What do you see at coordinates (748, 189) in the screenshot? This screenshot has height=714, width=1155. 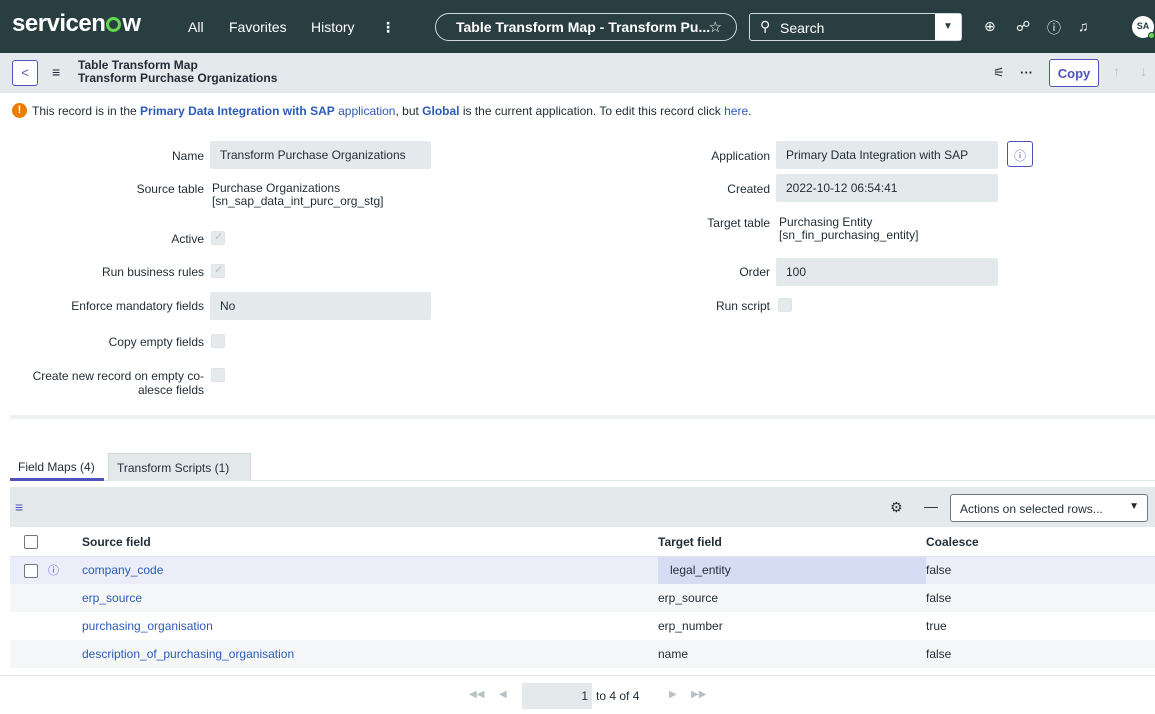 I see `created-label: Created` at bounding box center [748, 189].